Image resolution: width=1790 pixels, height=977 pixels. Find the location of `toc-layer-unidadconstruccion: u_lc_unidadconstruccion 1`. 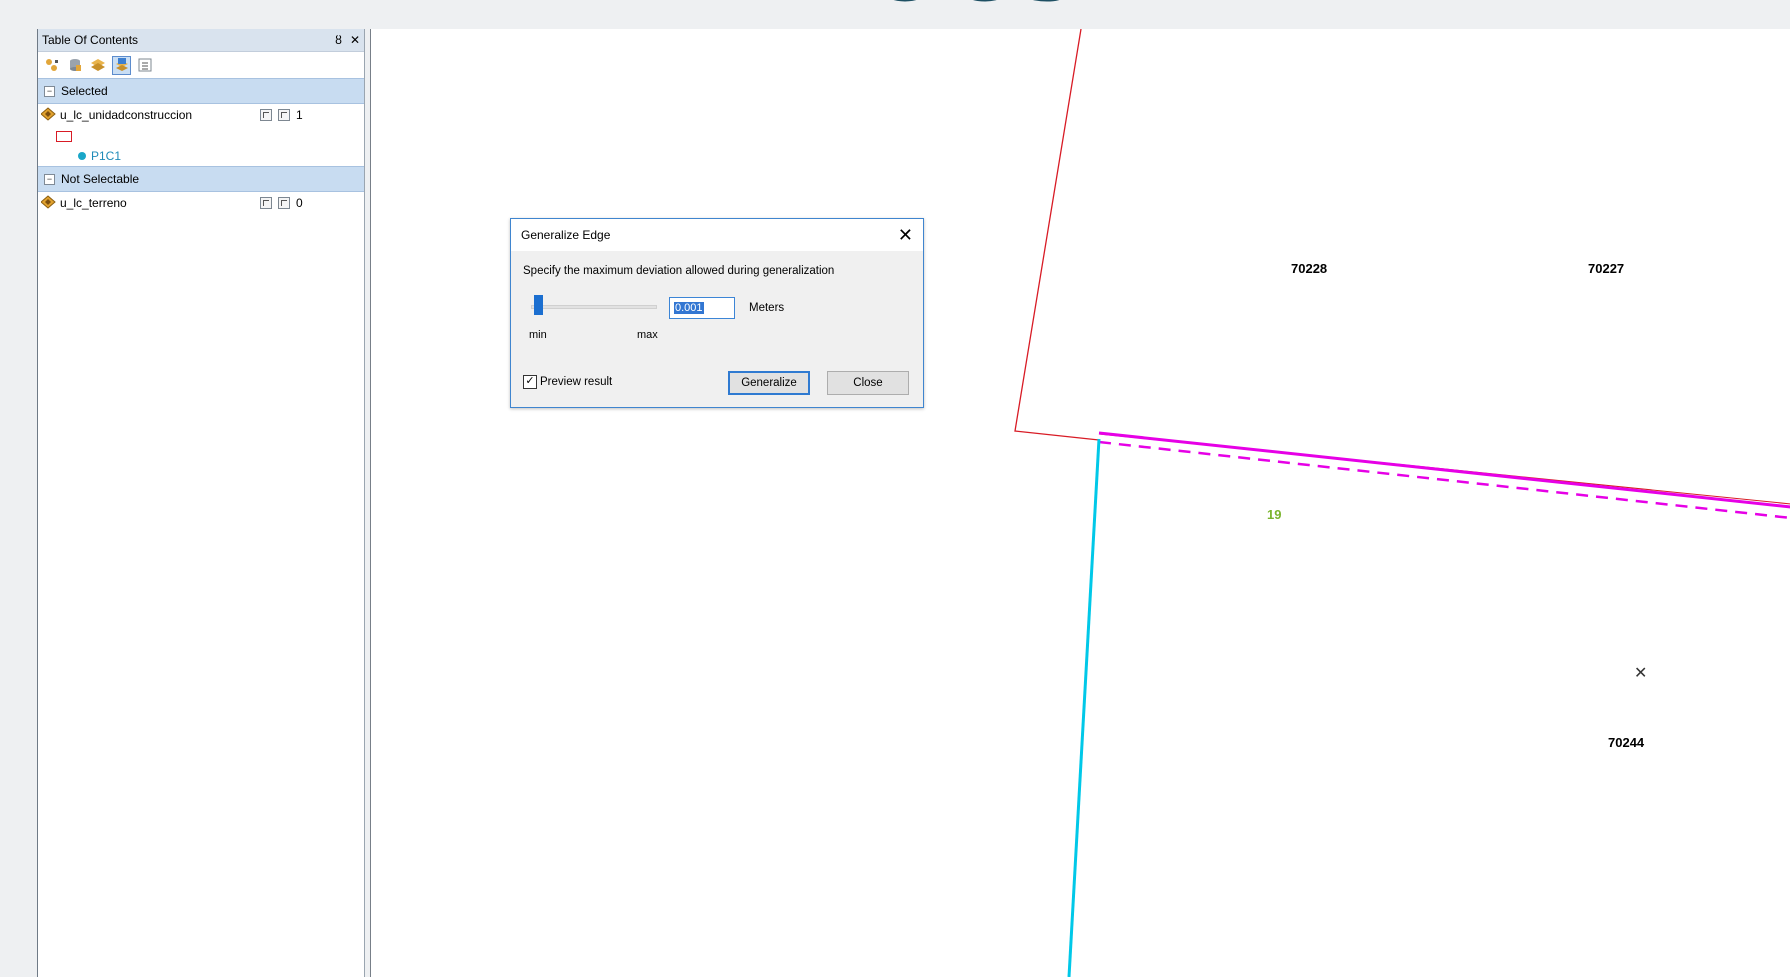

toc-layer-unidadconstruccion: u_lc_unidadconstruccion 1 is located at coordinates (201, 115).